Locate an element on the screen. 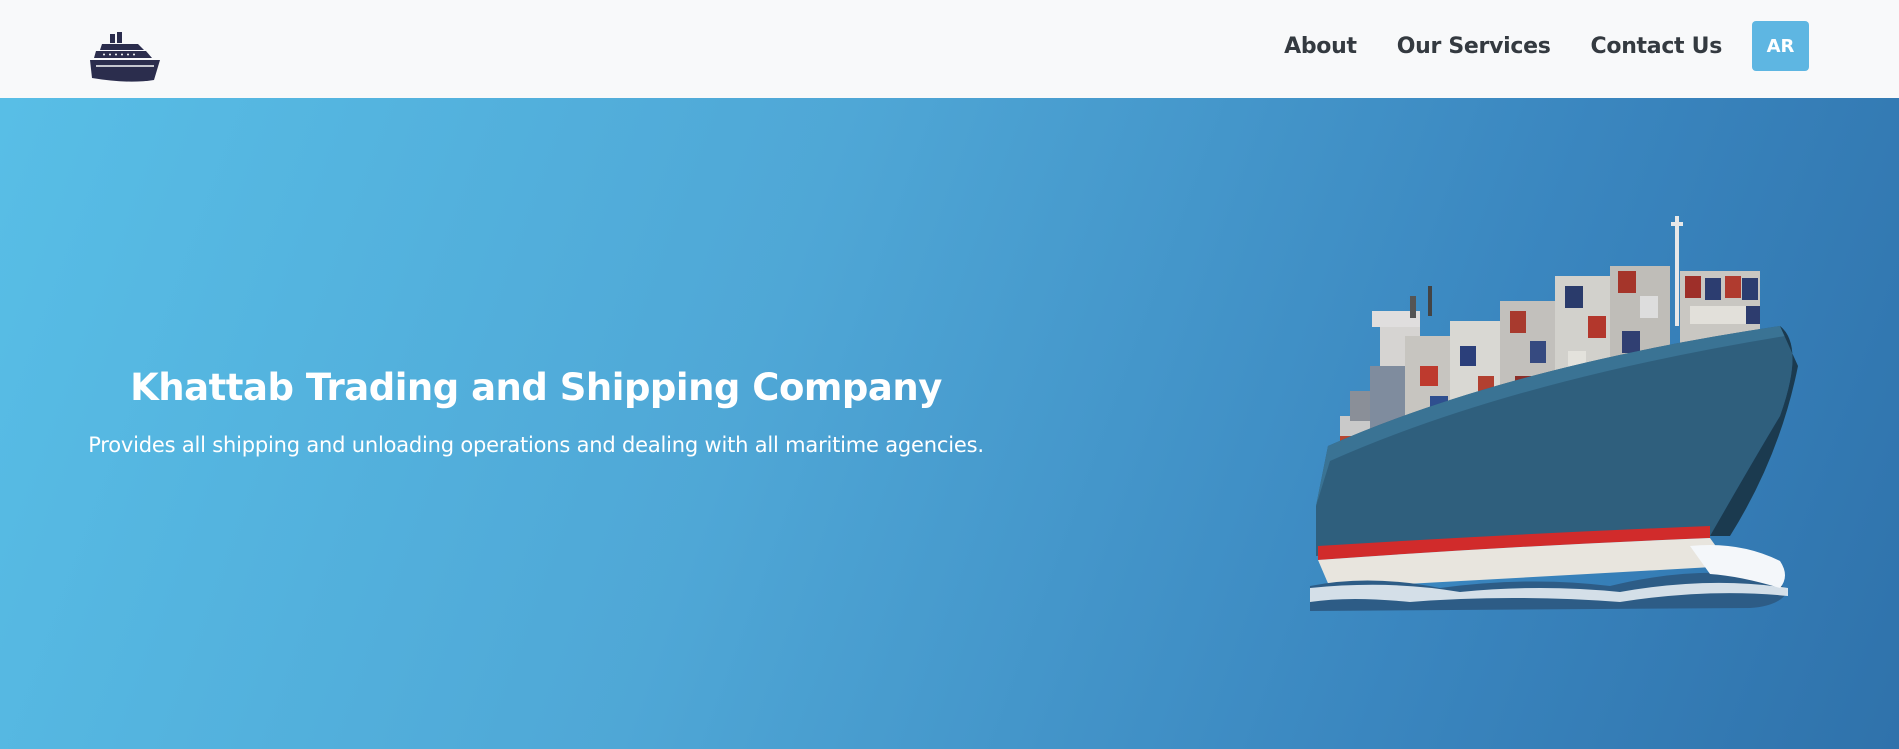 The height and width of the screenshot is (749, 1899). language-toggle-button: AR is located at coordinates (1780, 46).